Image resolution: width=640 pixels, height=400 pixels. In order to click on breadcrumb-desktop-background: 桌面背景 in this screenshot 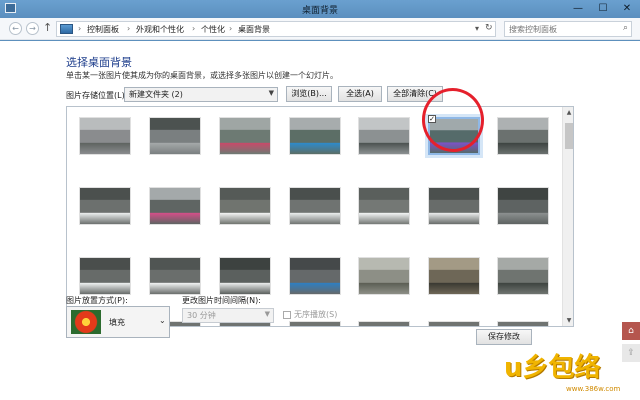, I will do `click(254, 29)`.